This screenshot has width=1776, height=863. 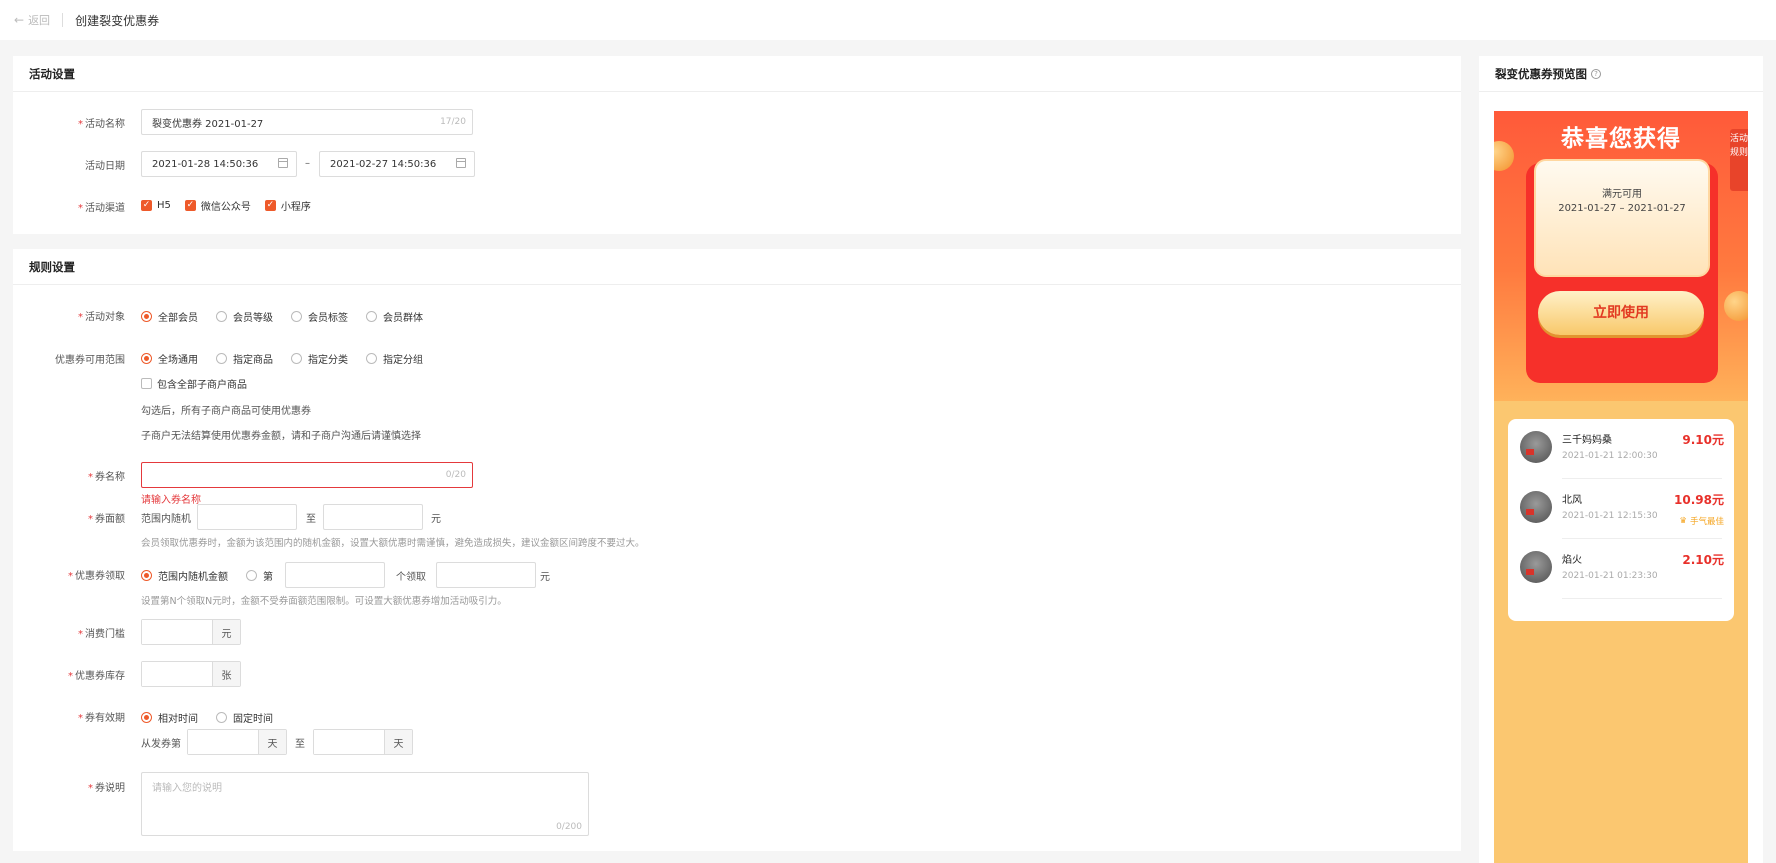 What do you see at coordinates (184, 575) in the screenshot?
I see `receive-random-radio: 范围内随机金额` at bounding box center [184, 575].